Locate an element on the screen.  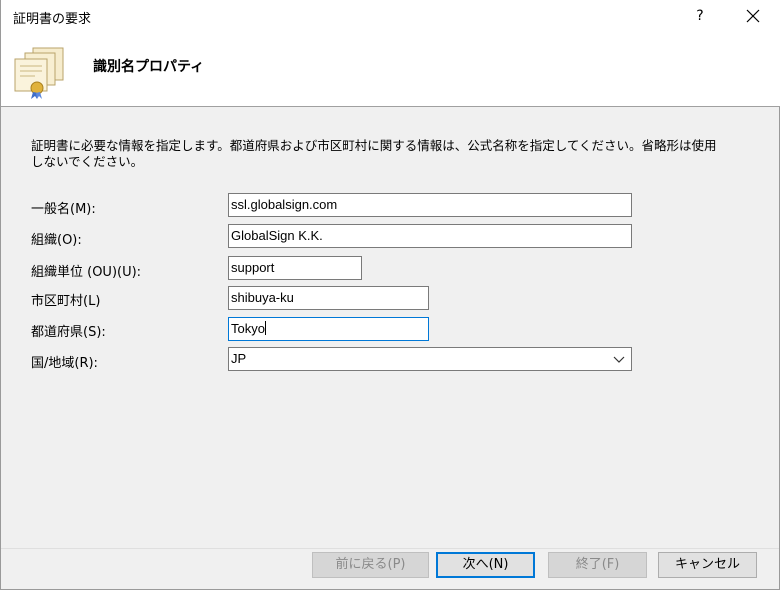
state-field: Tokyo is located at coordinates (328, 329).